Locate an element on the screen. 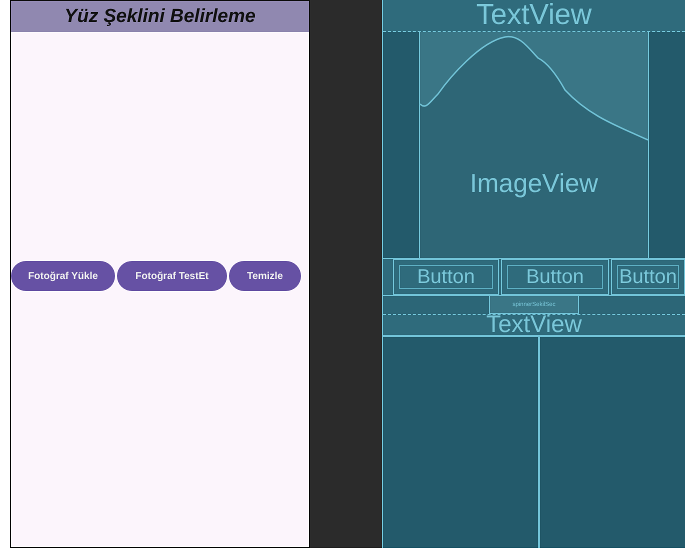  action-button: Temizle is located at coordinates (265, 276).